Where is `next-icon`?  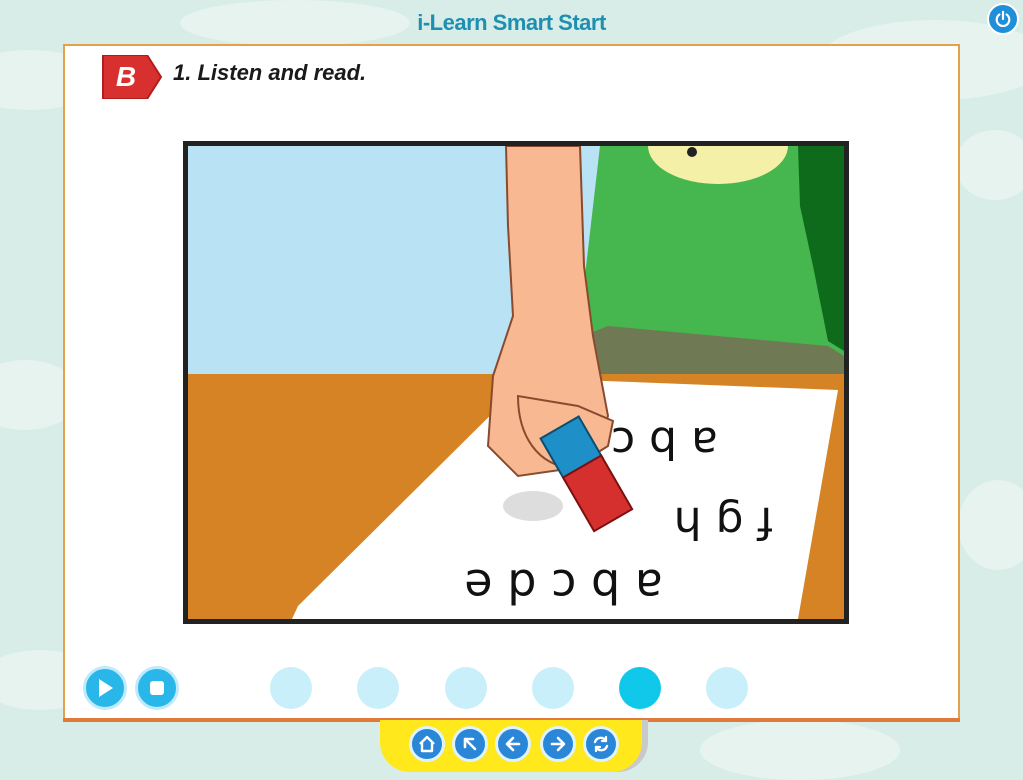
next-icon is located at coordinates (558, 744).